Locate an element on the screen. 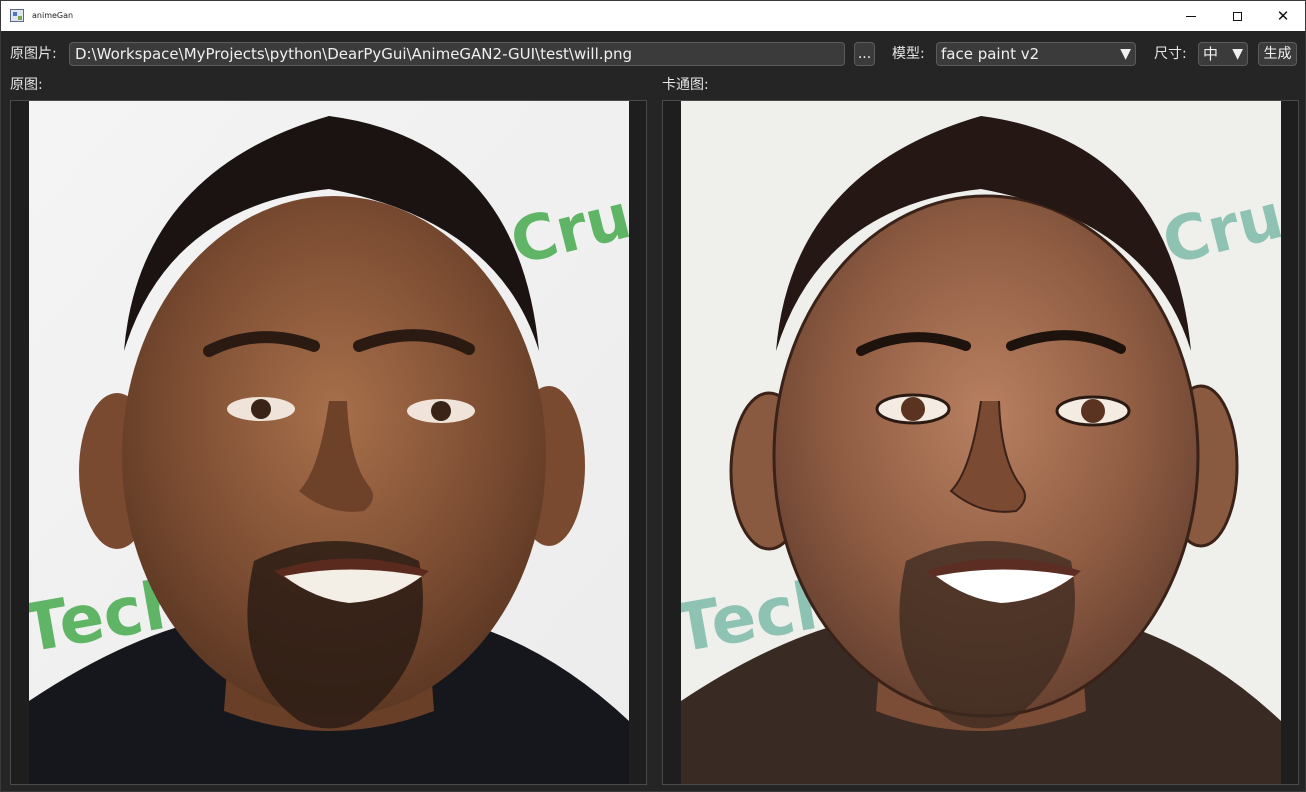  model-select: face paint v2 ▼ is located at coordinates (1036, 54).